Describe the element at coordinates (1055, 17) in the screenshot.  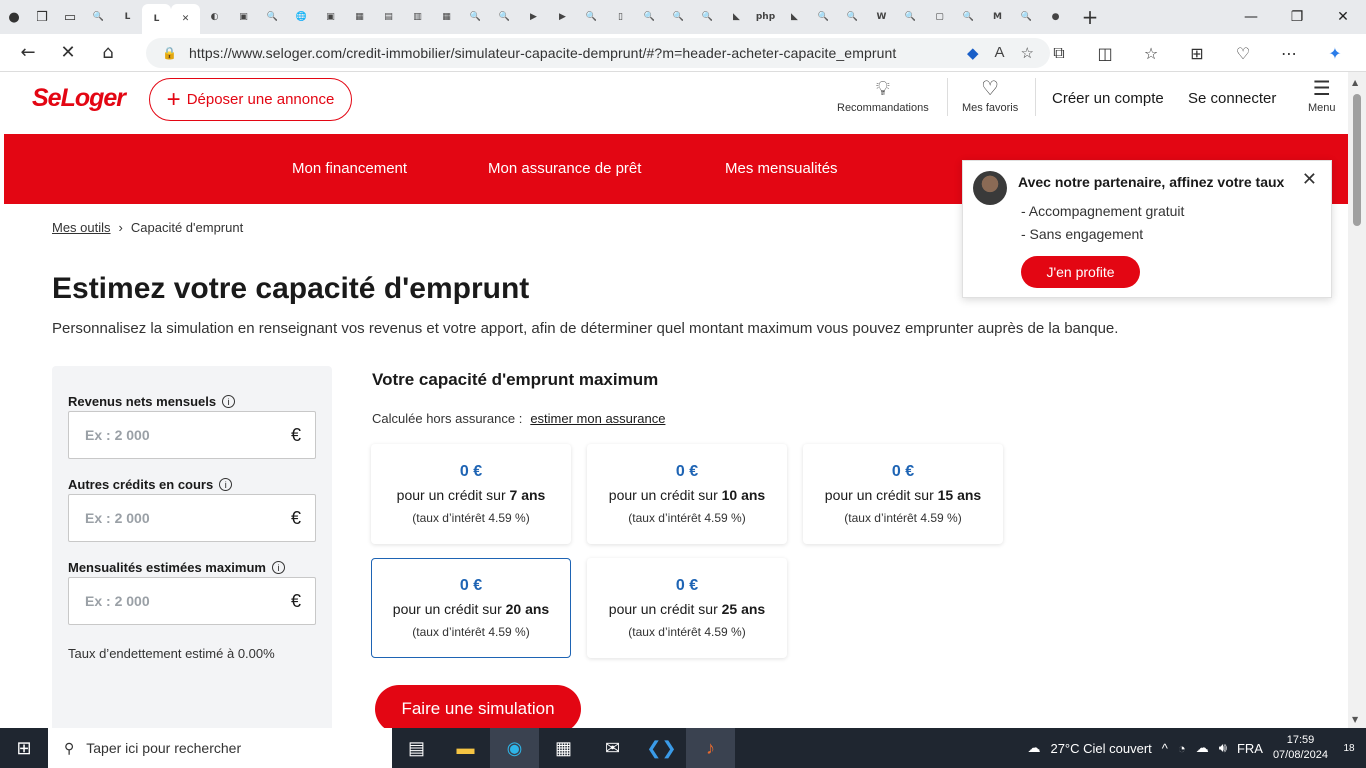
I see `tab-github: ●` at that location.